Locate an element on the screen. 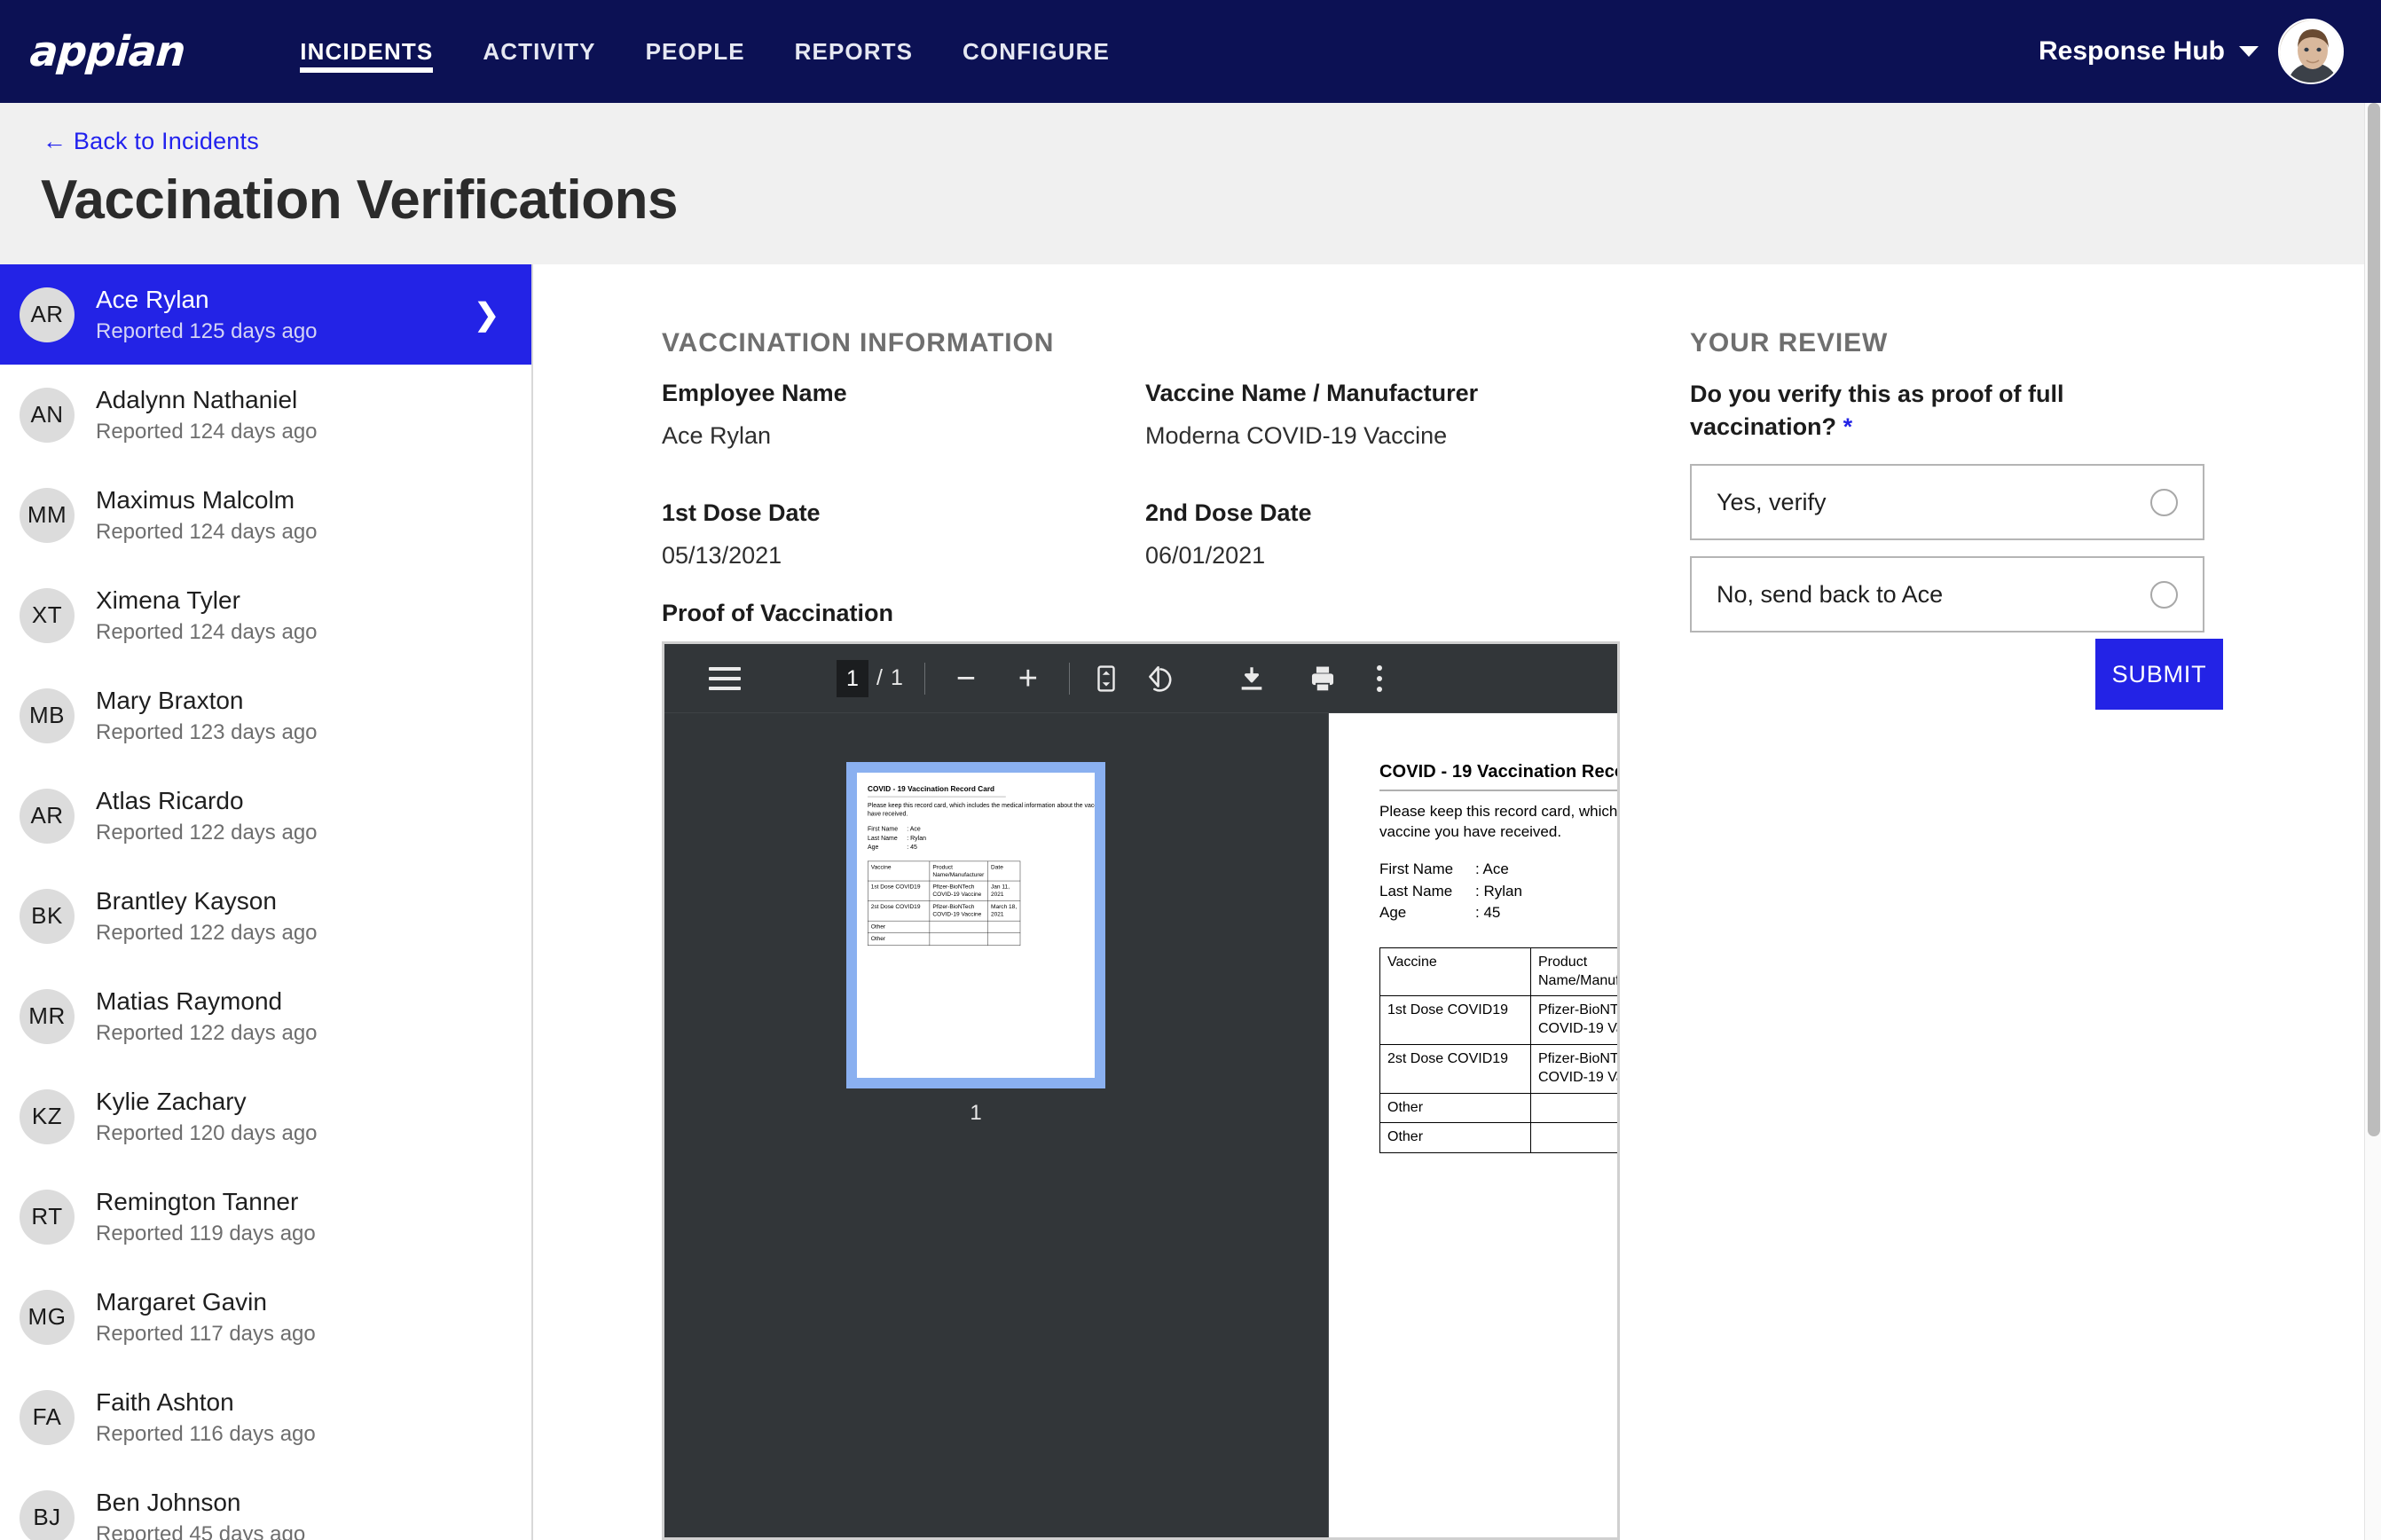 The image size is (2381, 1540). chevron-down-icon is located at coordinates (2249, 51).